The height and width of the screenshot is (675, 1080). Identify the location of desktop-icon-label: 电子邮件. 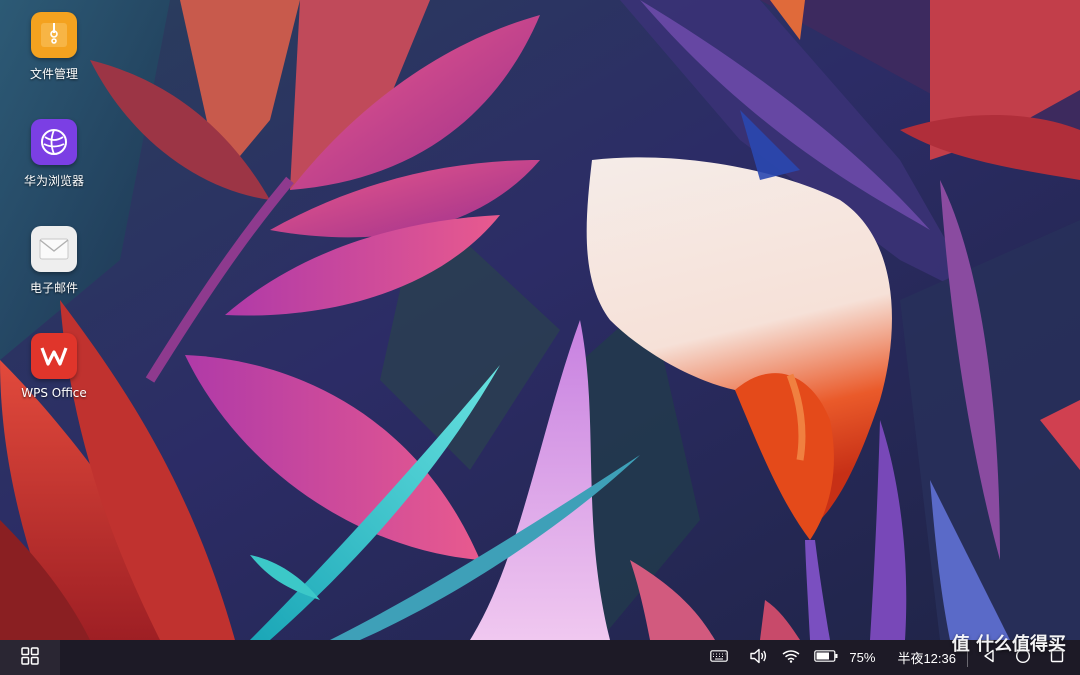
(53, 288).